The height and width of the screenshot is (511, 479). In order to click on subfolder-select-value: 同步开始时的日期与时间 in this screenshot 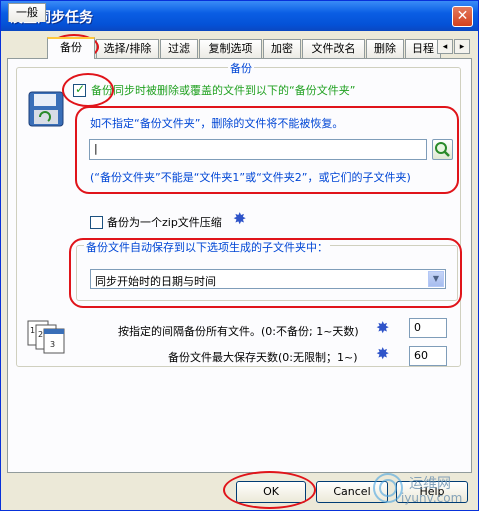, I will do `click(155, 281)`.